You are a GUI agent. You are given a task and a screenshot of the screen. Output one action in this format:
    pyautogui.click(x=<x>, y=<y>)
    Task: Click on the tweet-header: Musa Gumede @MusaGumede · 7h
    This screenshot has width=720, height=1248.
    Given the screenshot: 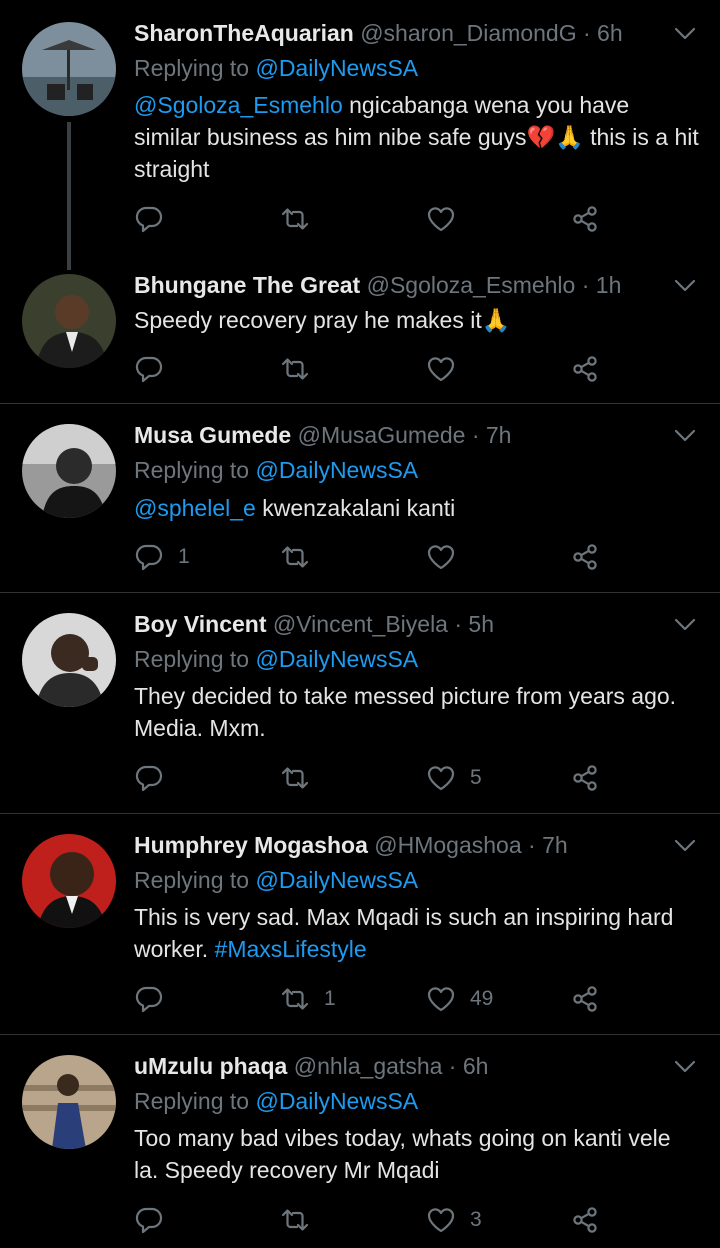 What is the action you would take?
    pyautogui.click(x=322, y=435)
    